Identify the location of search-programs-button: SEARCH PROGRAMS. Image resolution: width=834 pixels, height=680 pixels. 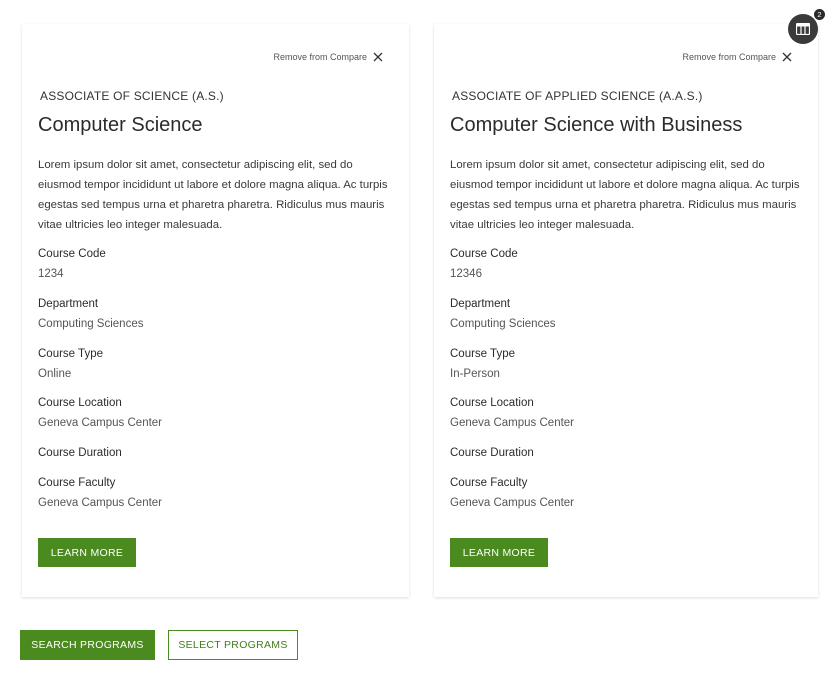
(87, 645).